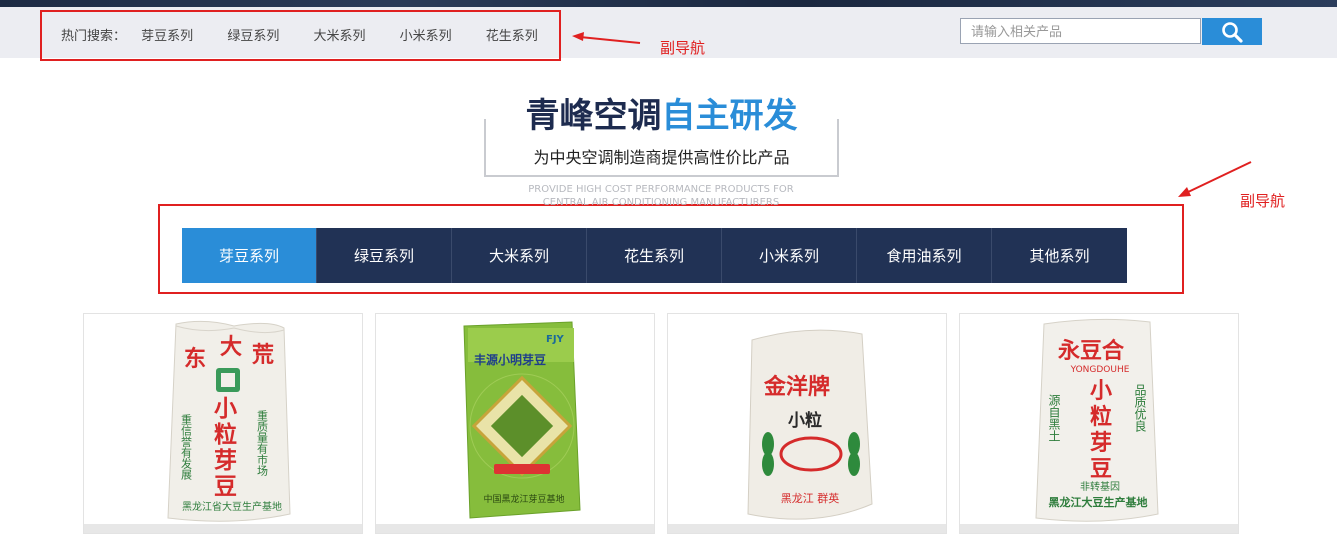 Image resolution: width=1337 pixels, height=534 pixels. Describe the element at coordinates (186, 447) in the screenshot. I see `bag-side-left: 重信誉有发展` at that location.